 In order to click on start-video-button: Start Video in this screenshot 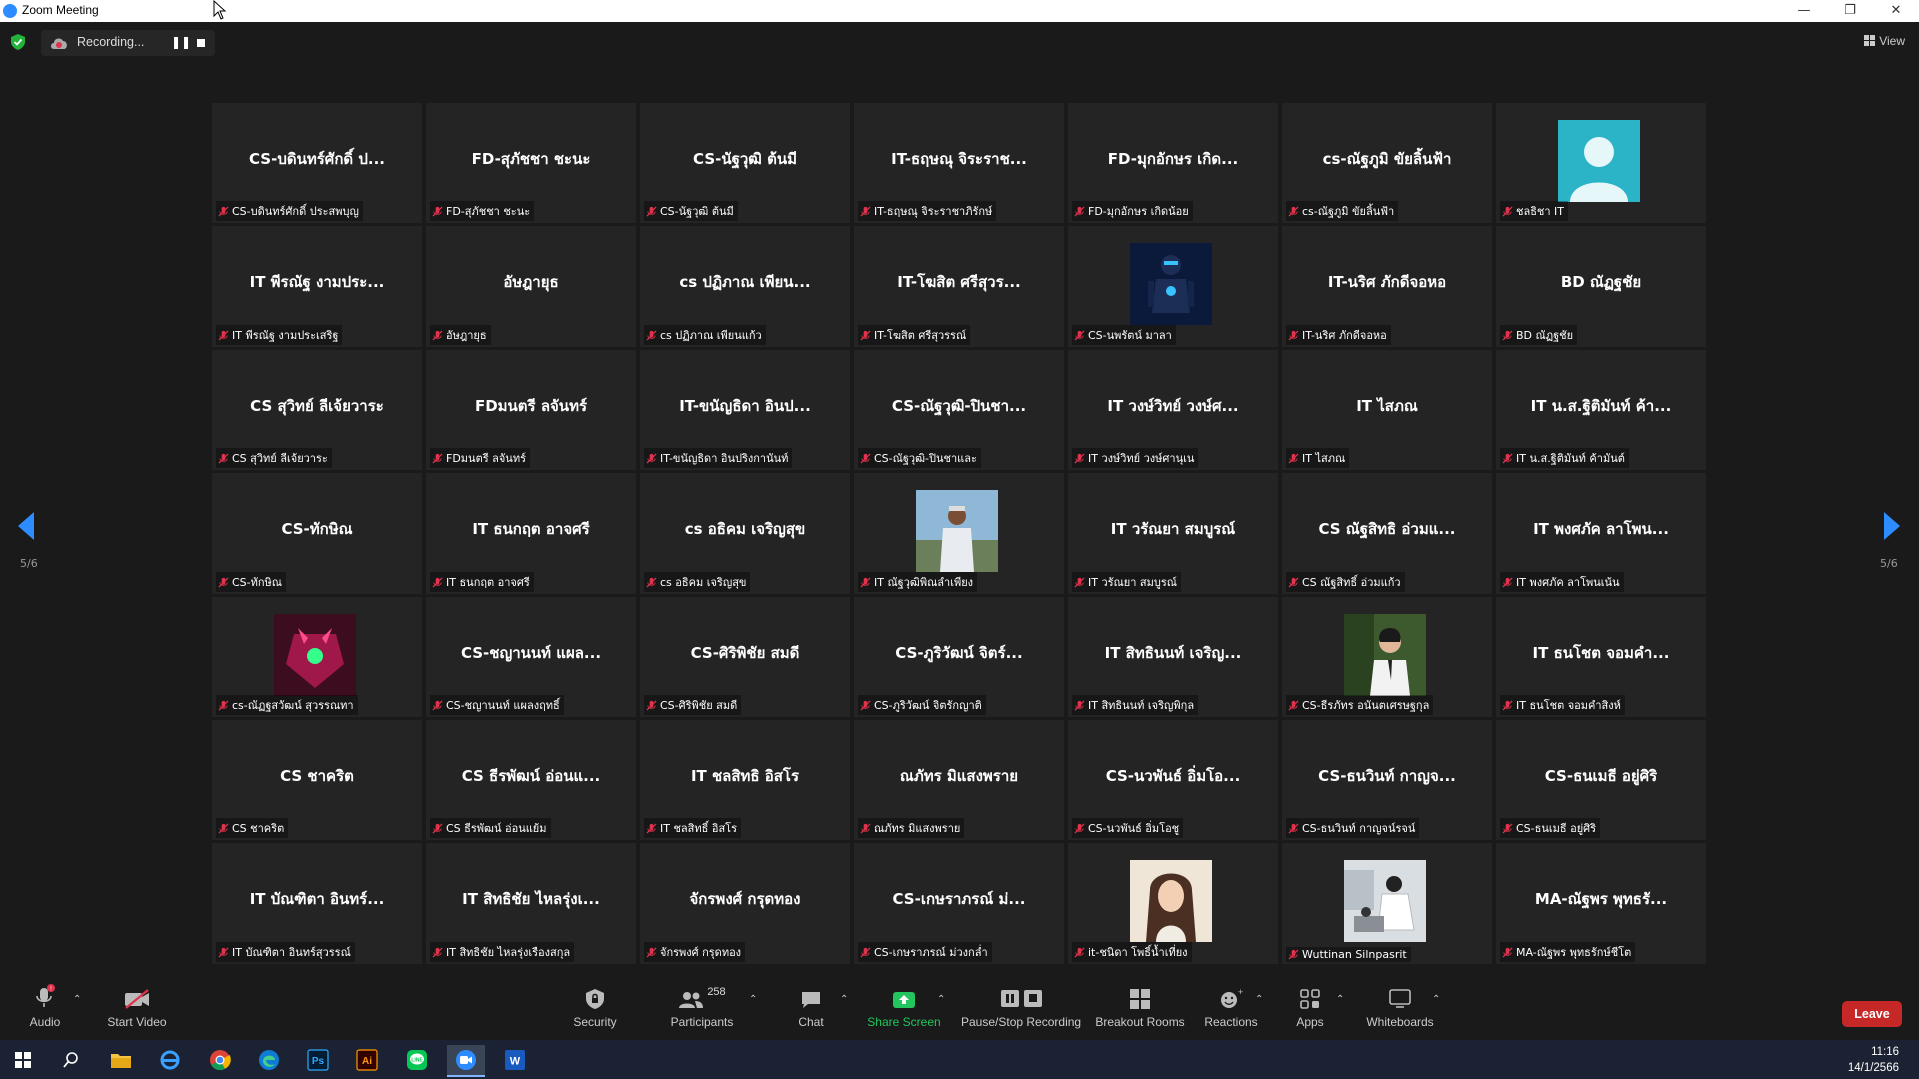, I will do `click(137, 1008)`.